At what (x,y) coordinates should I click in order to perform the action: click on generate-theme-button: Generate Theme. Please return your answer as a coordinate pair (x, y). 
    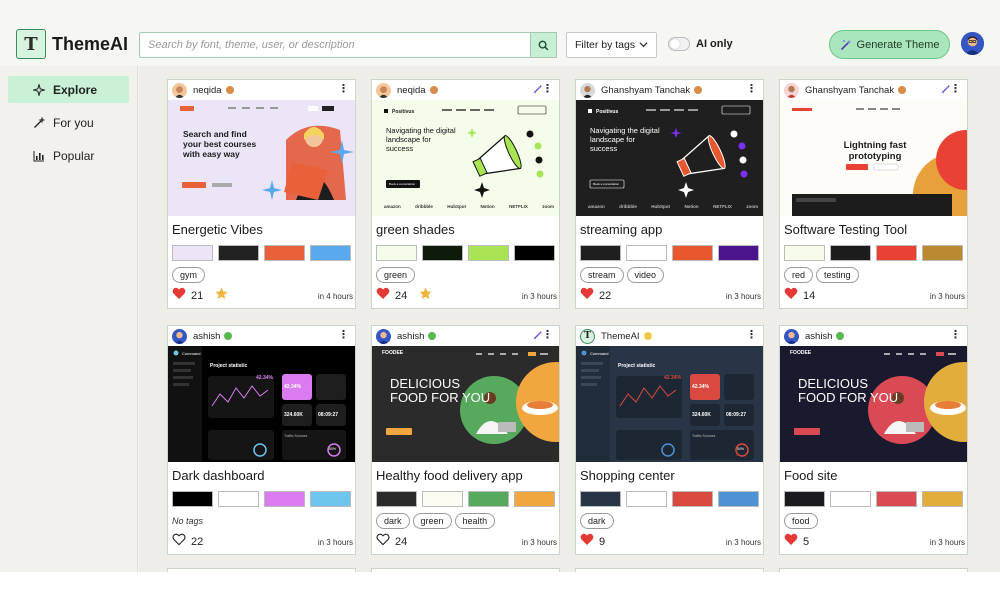
    Looking at the image, I should click on (889, 44).